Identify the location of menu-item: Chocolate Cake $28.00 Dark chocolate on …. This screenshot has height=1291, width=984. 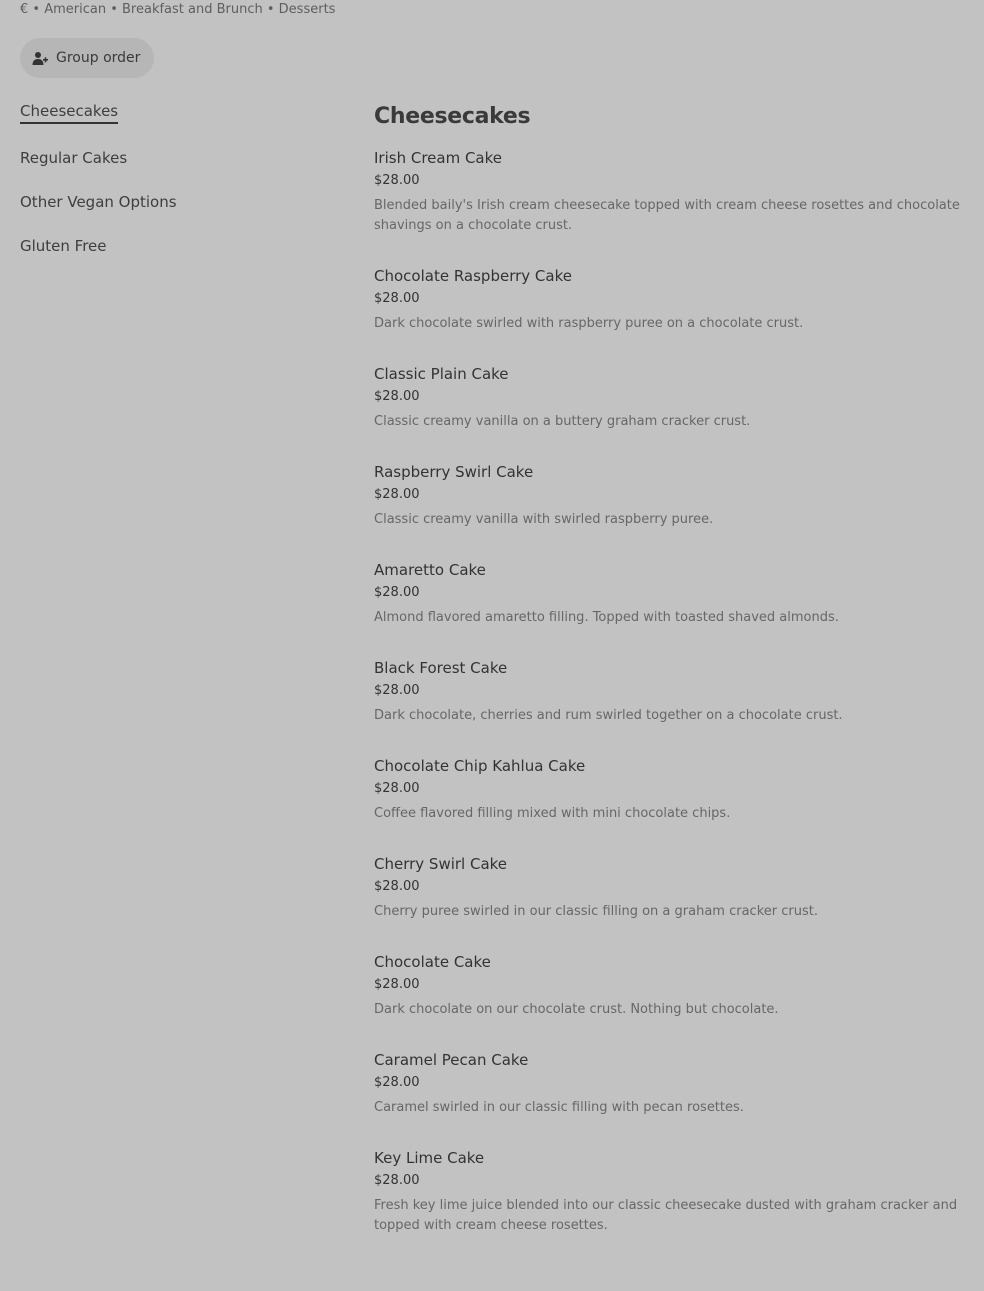
(669, 986).